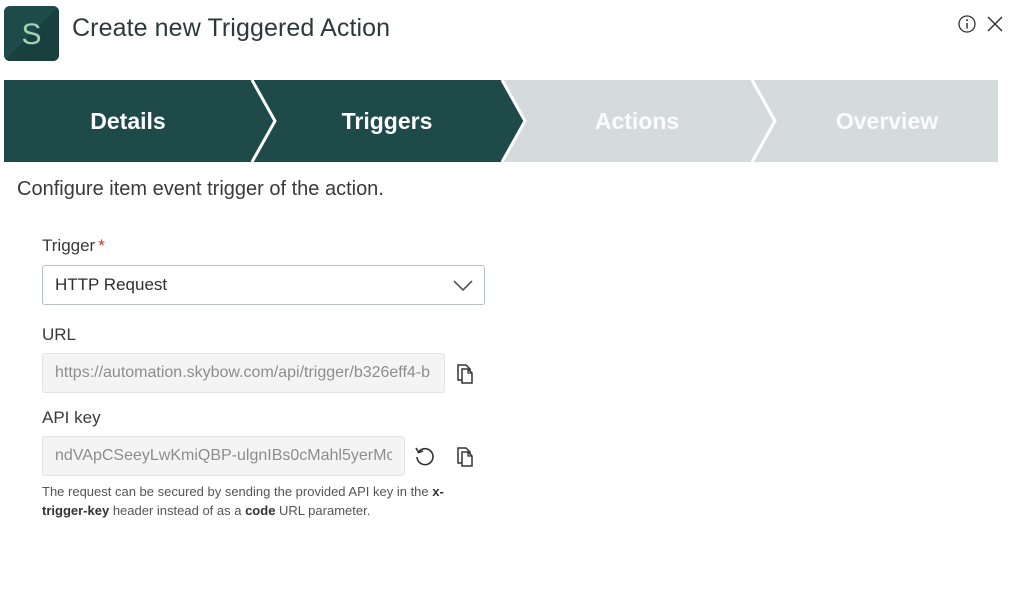 The height and width of the screenshot is (596, 1017). I want to click on api-key-field, so click(223, 456).